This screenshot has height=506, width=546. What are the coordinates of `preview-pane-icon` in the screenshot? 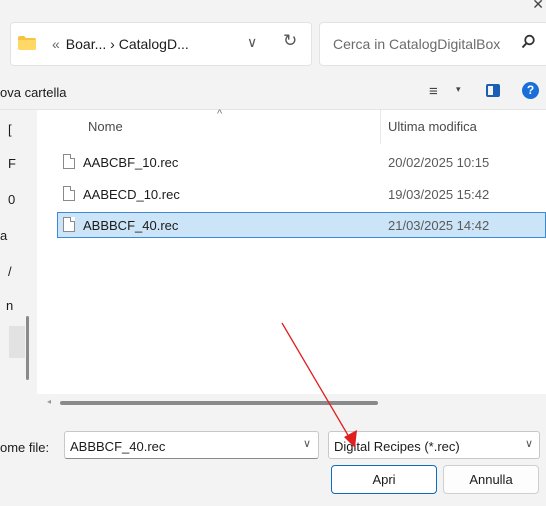 It's located at (493, 90).